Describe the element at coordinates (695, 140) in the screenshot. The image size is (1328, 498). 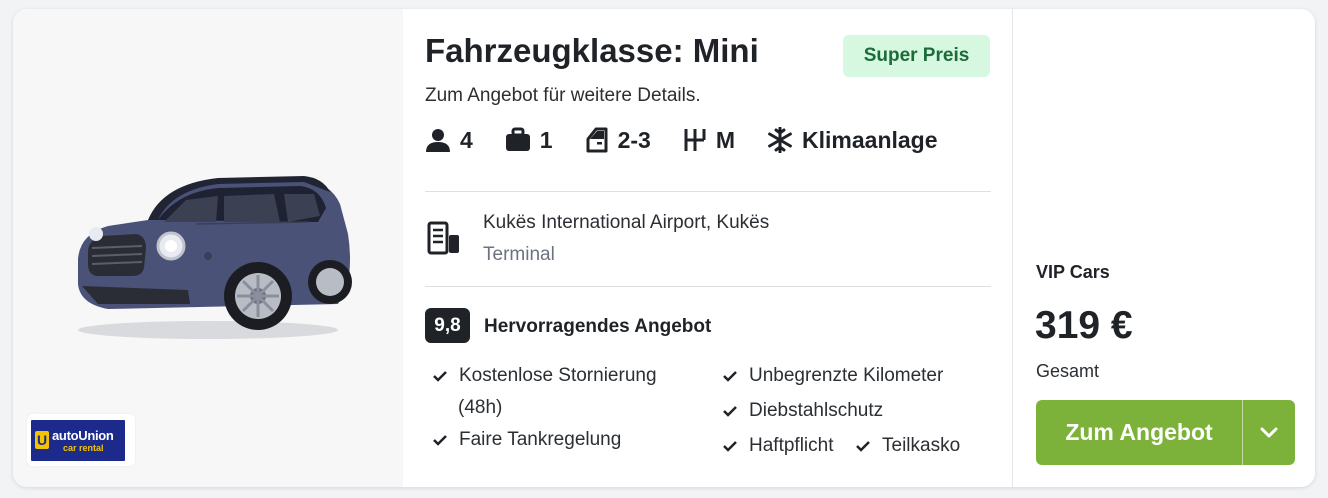
I see `gear-shift-icon` at that location.